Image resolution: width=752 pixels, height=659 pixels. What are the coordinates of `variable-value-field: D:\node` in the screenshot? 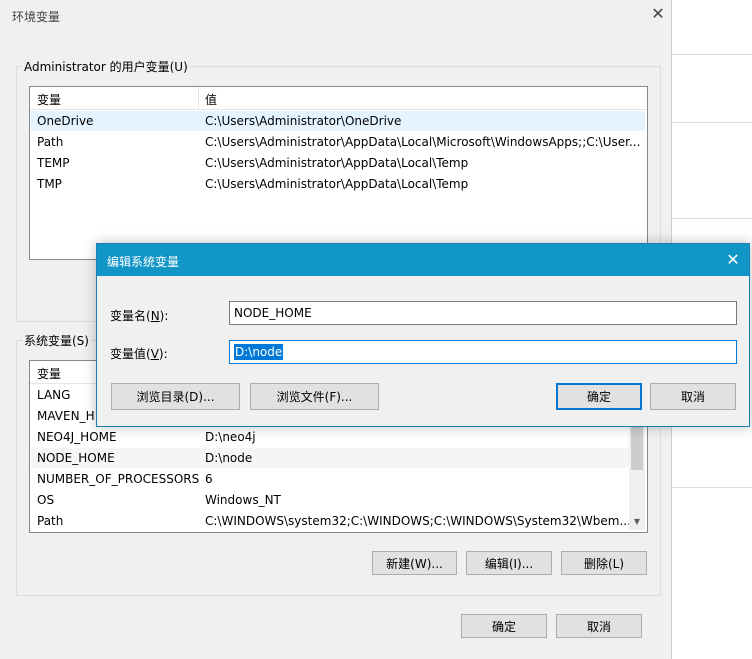 It's located at (483, 352).